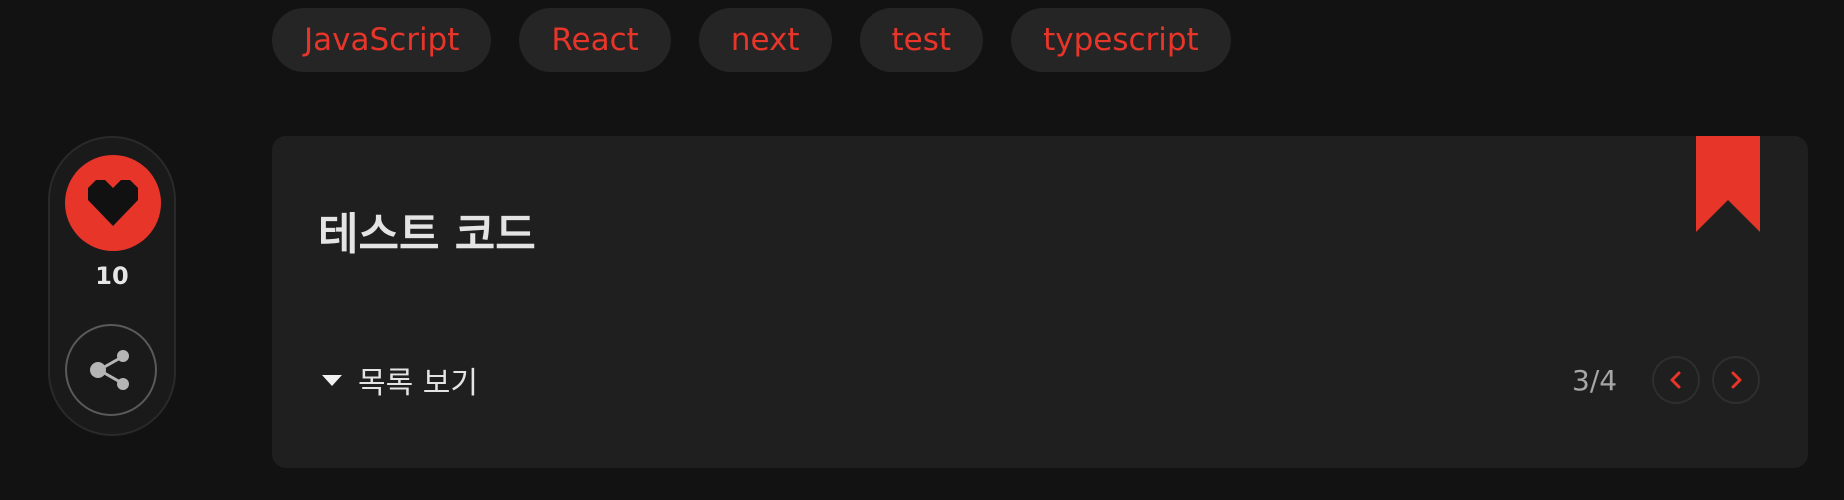 The image size is (1844, 500). I want to click on reaction-panel: 10, so click(112, 286).